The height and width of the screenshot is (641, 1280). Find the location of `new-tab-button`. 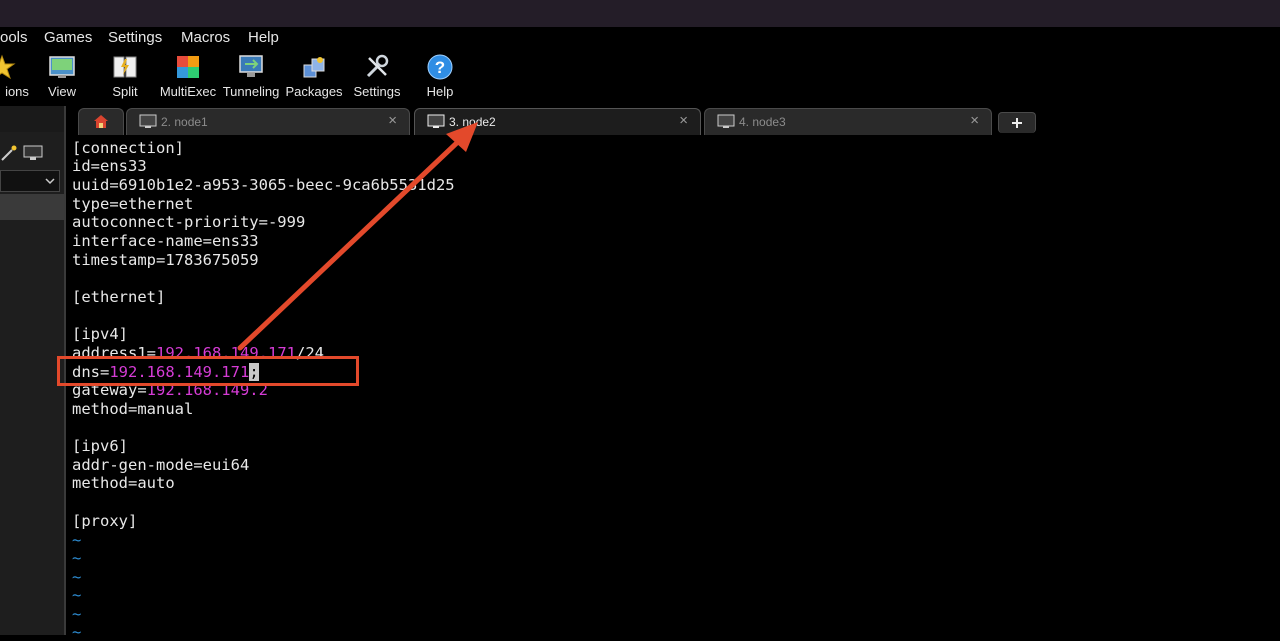

new-tab-button is located at coordinates (1017, 122).